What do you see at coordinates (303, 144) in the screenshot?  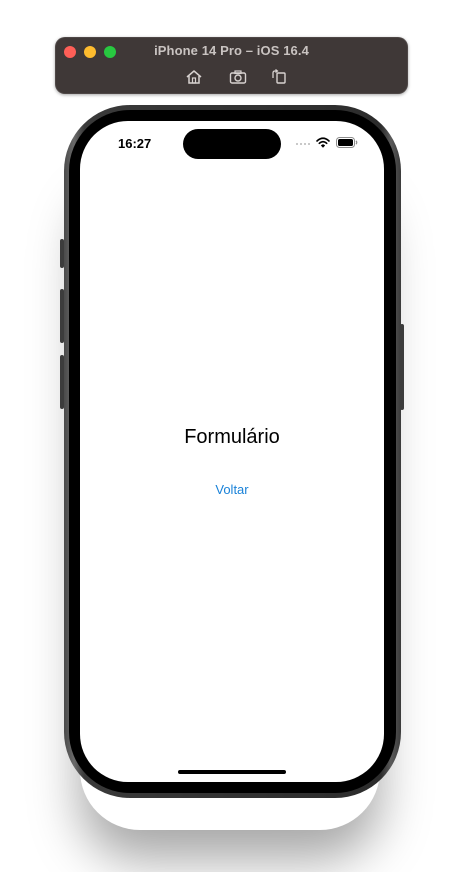 I see `cellular-dots-icon` at bounding box center [303, 144].